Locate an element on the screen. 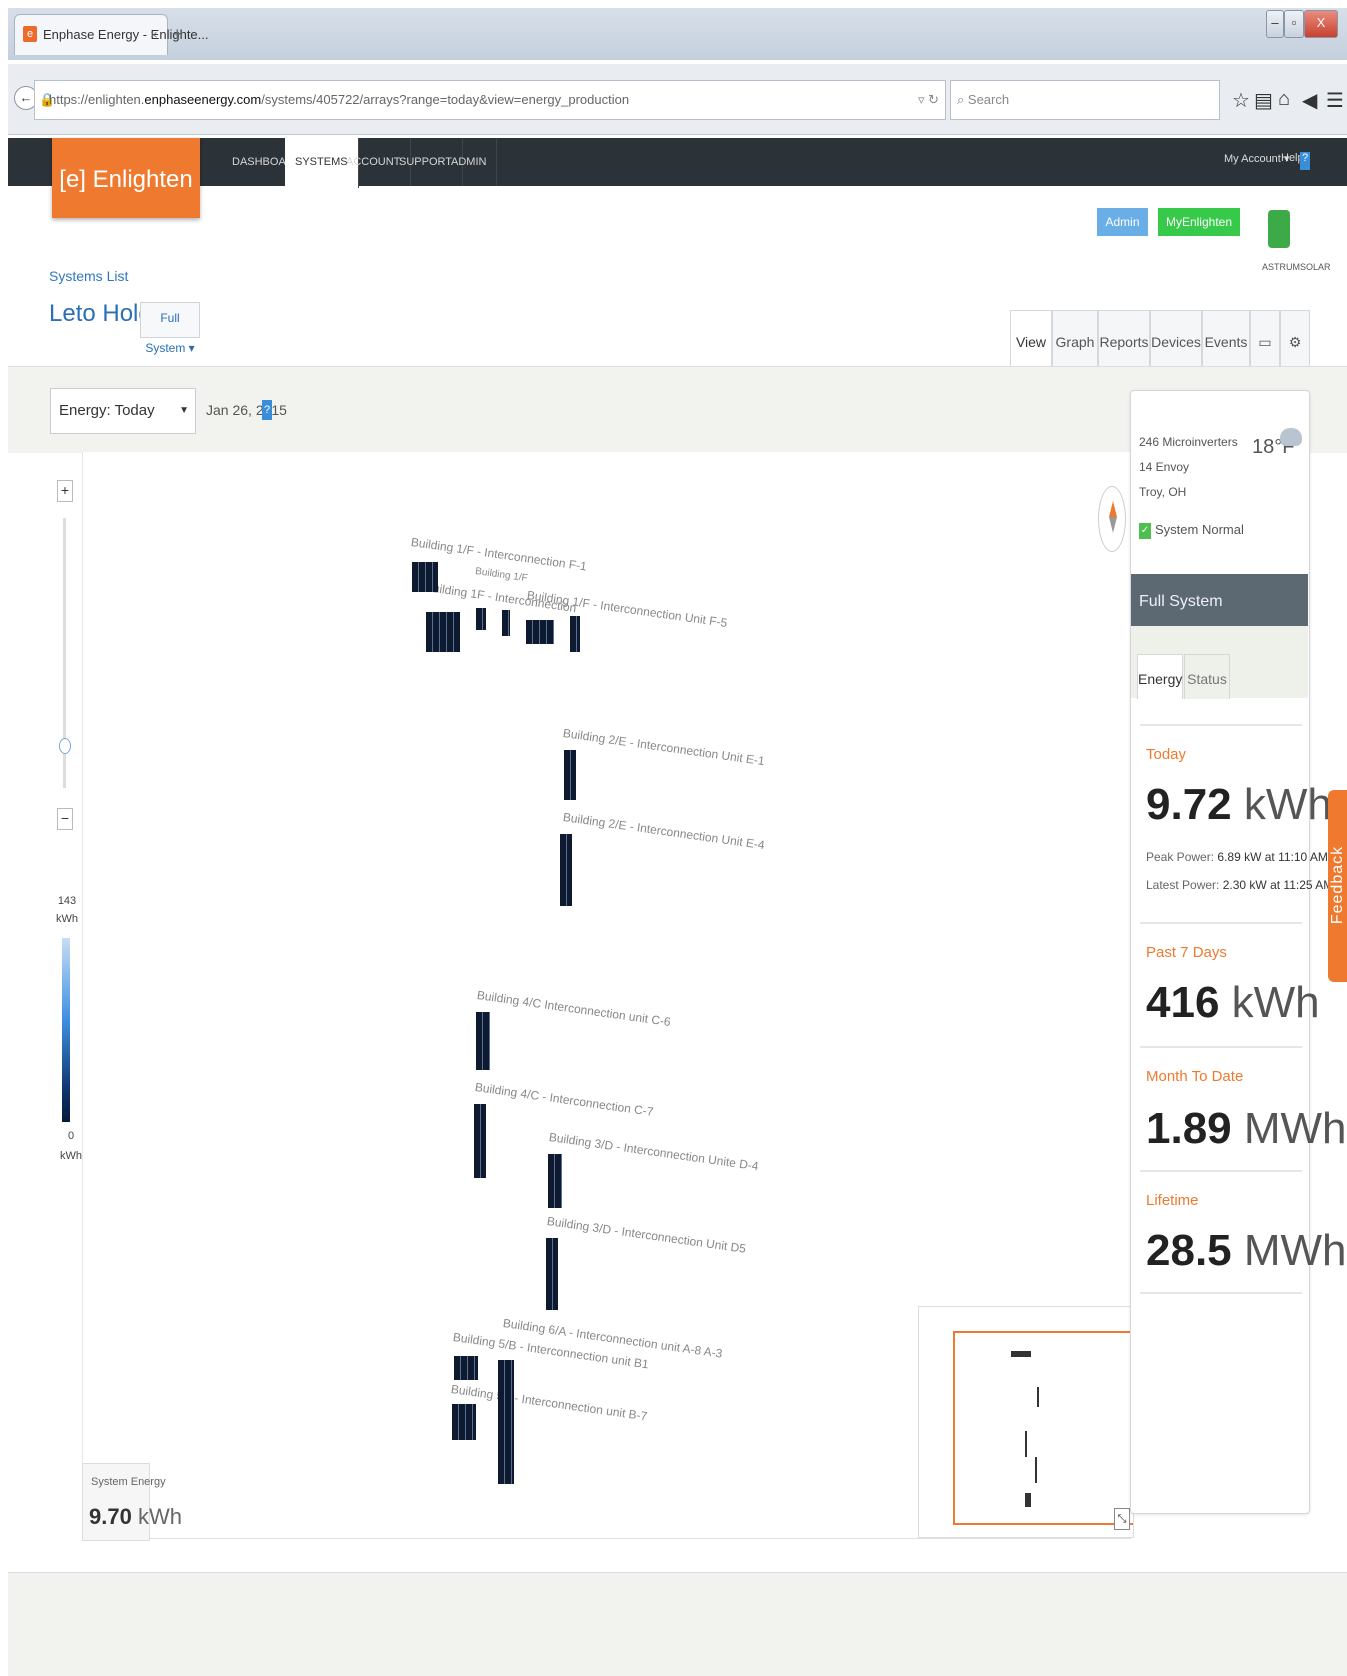 The image size is (1347, 1676). browser-tab-strip is located at coordinates (677, 34).